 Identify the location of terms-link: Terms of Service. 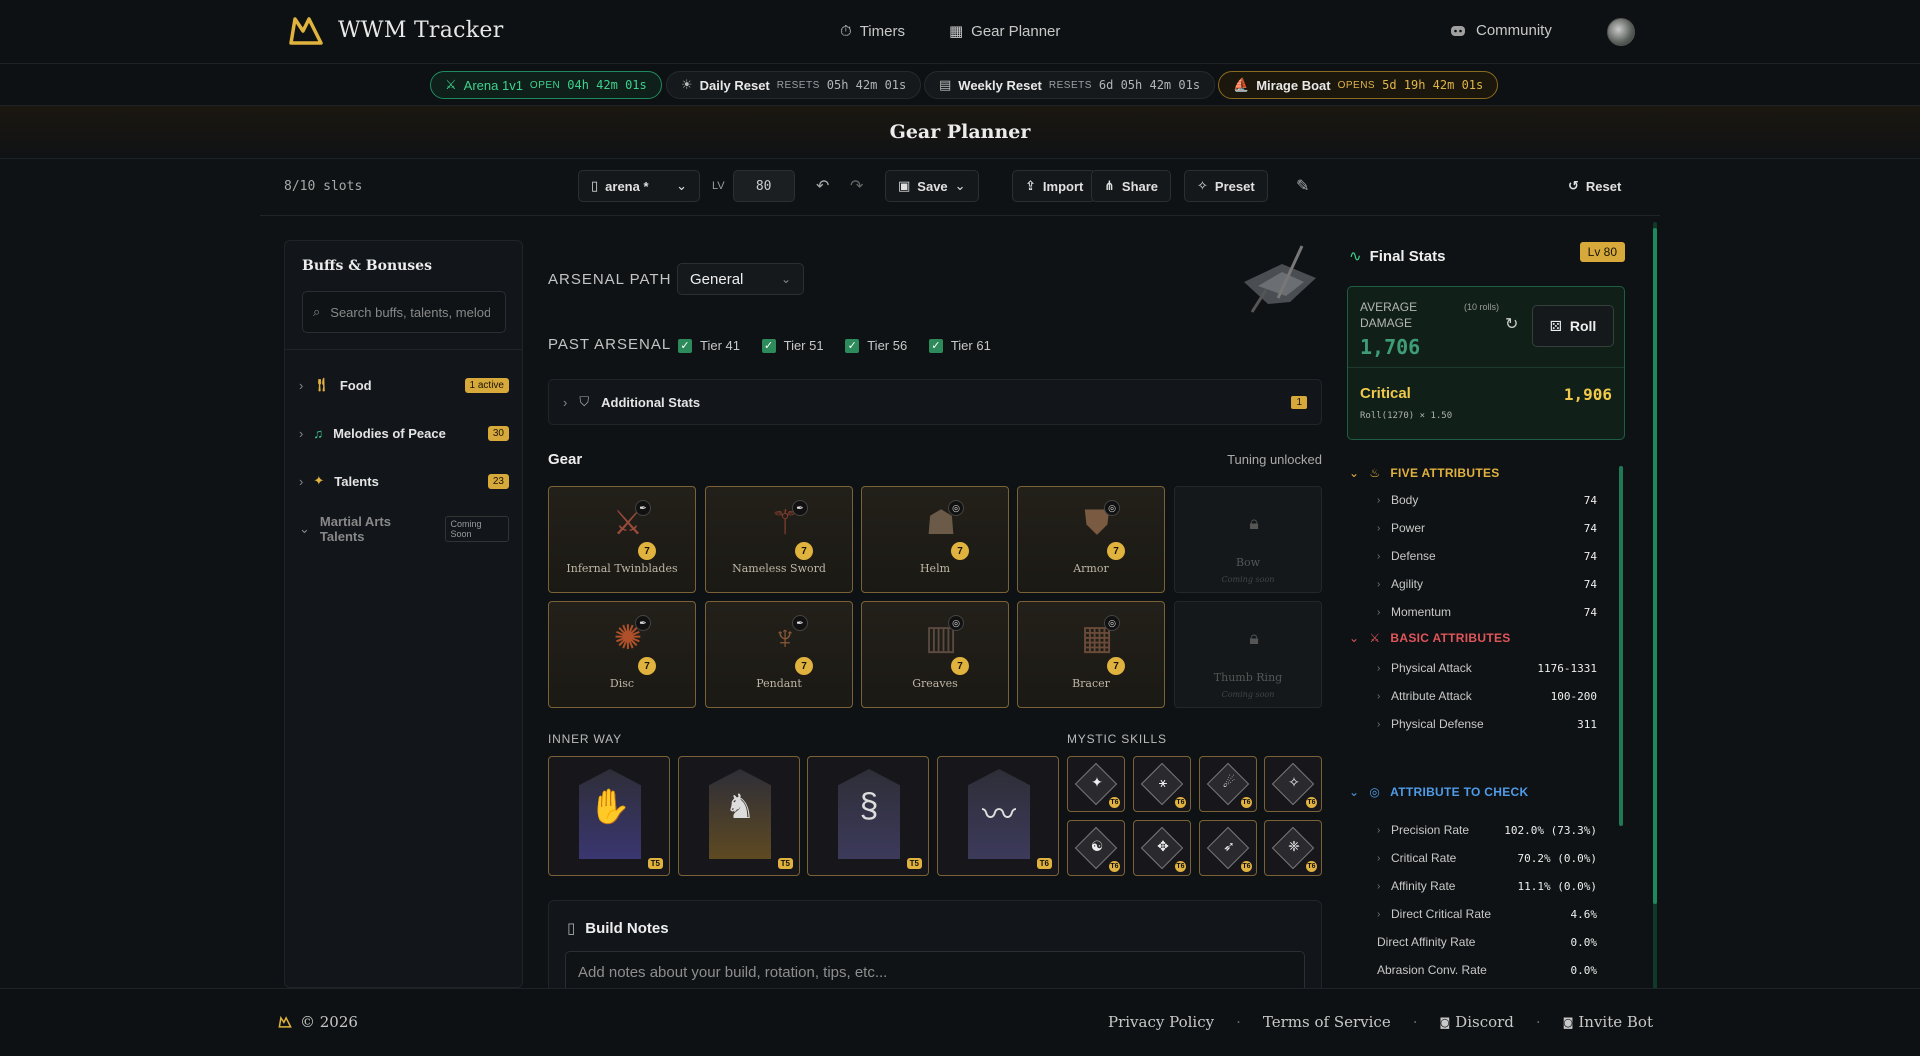
(1327, 1022).